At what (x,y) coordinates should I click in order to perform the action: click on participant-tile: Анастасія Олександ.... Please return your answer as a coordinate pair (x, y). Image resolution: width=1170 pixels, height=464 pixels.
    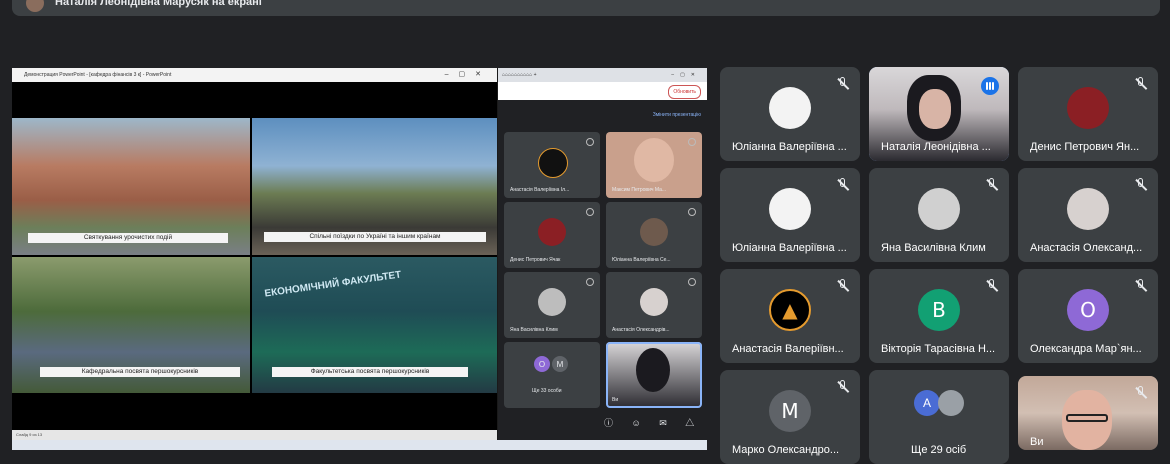
    Looking at the image, I should click on (1088, 215).